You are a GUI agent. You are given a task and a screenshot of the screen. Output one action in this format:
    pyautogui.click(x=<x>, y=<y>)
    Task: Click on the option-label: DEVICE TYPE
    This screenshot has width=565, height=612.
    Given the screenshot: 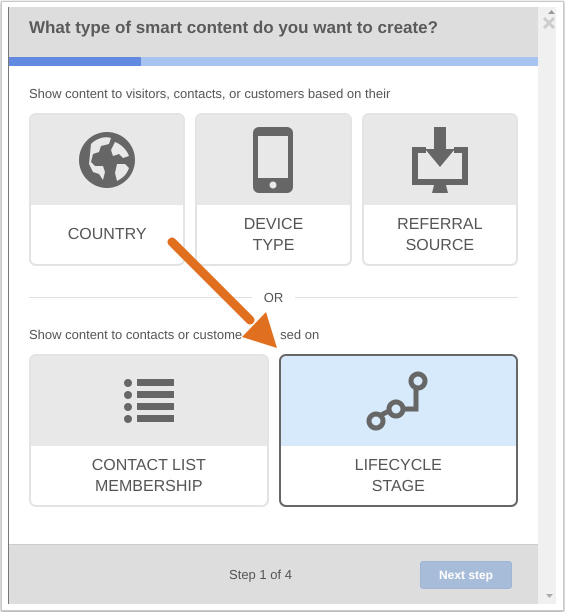 What is the action you would take?
    pyautogui.click(x=274, y=235)
    